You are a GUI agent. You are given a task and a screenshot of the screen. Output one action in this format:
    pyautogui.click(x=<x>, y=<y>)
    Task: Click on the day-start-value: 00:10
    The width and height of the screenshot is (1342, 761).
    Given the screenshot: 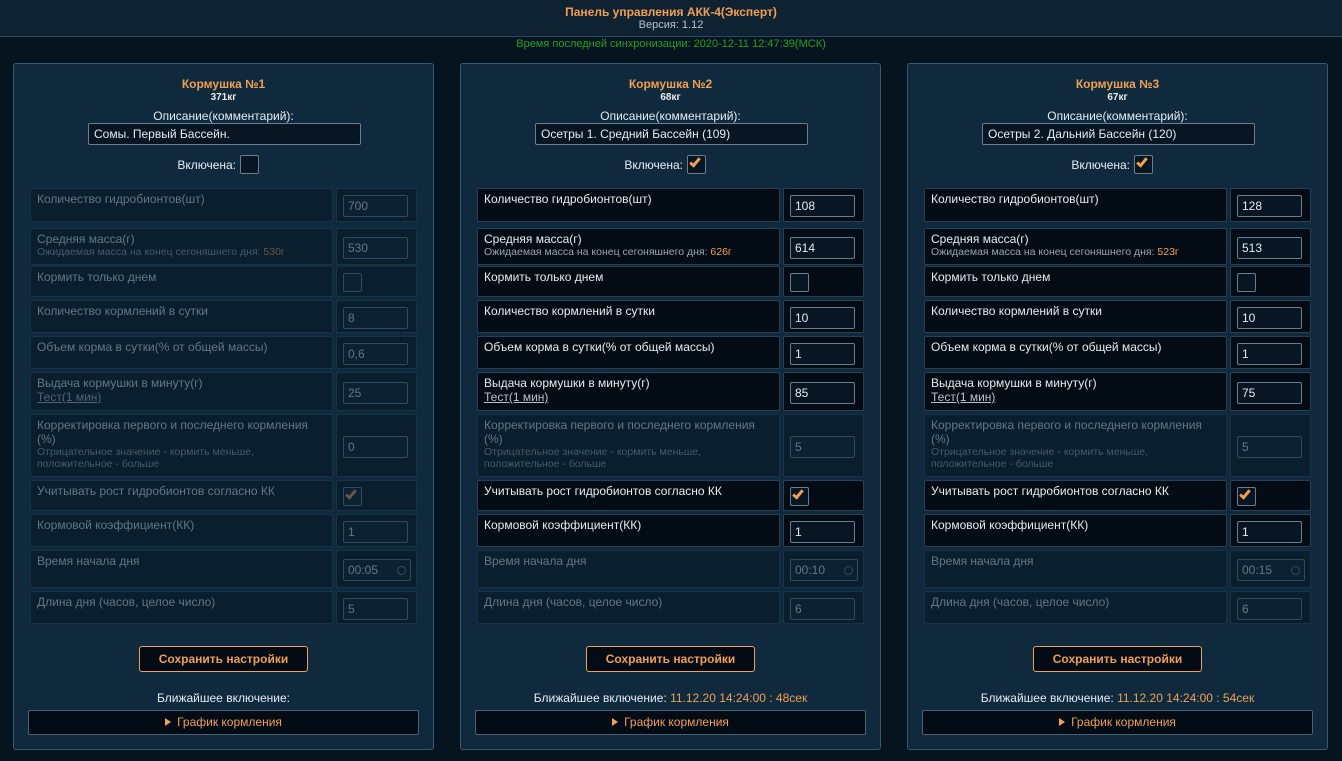 What is the action you would take?
    pyautogui.click(x=810, y=570)
    